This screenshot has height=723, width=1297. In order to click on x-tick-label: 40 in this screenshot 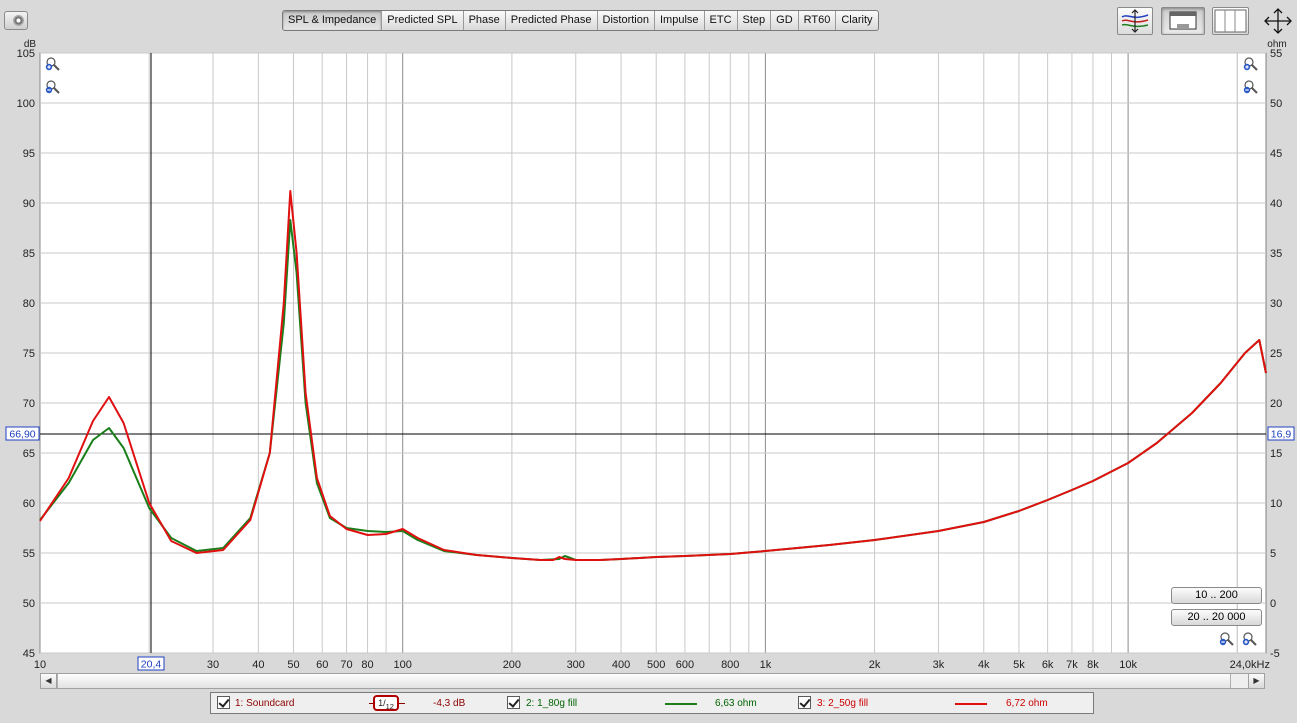, I will do `click(258, 665)`.